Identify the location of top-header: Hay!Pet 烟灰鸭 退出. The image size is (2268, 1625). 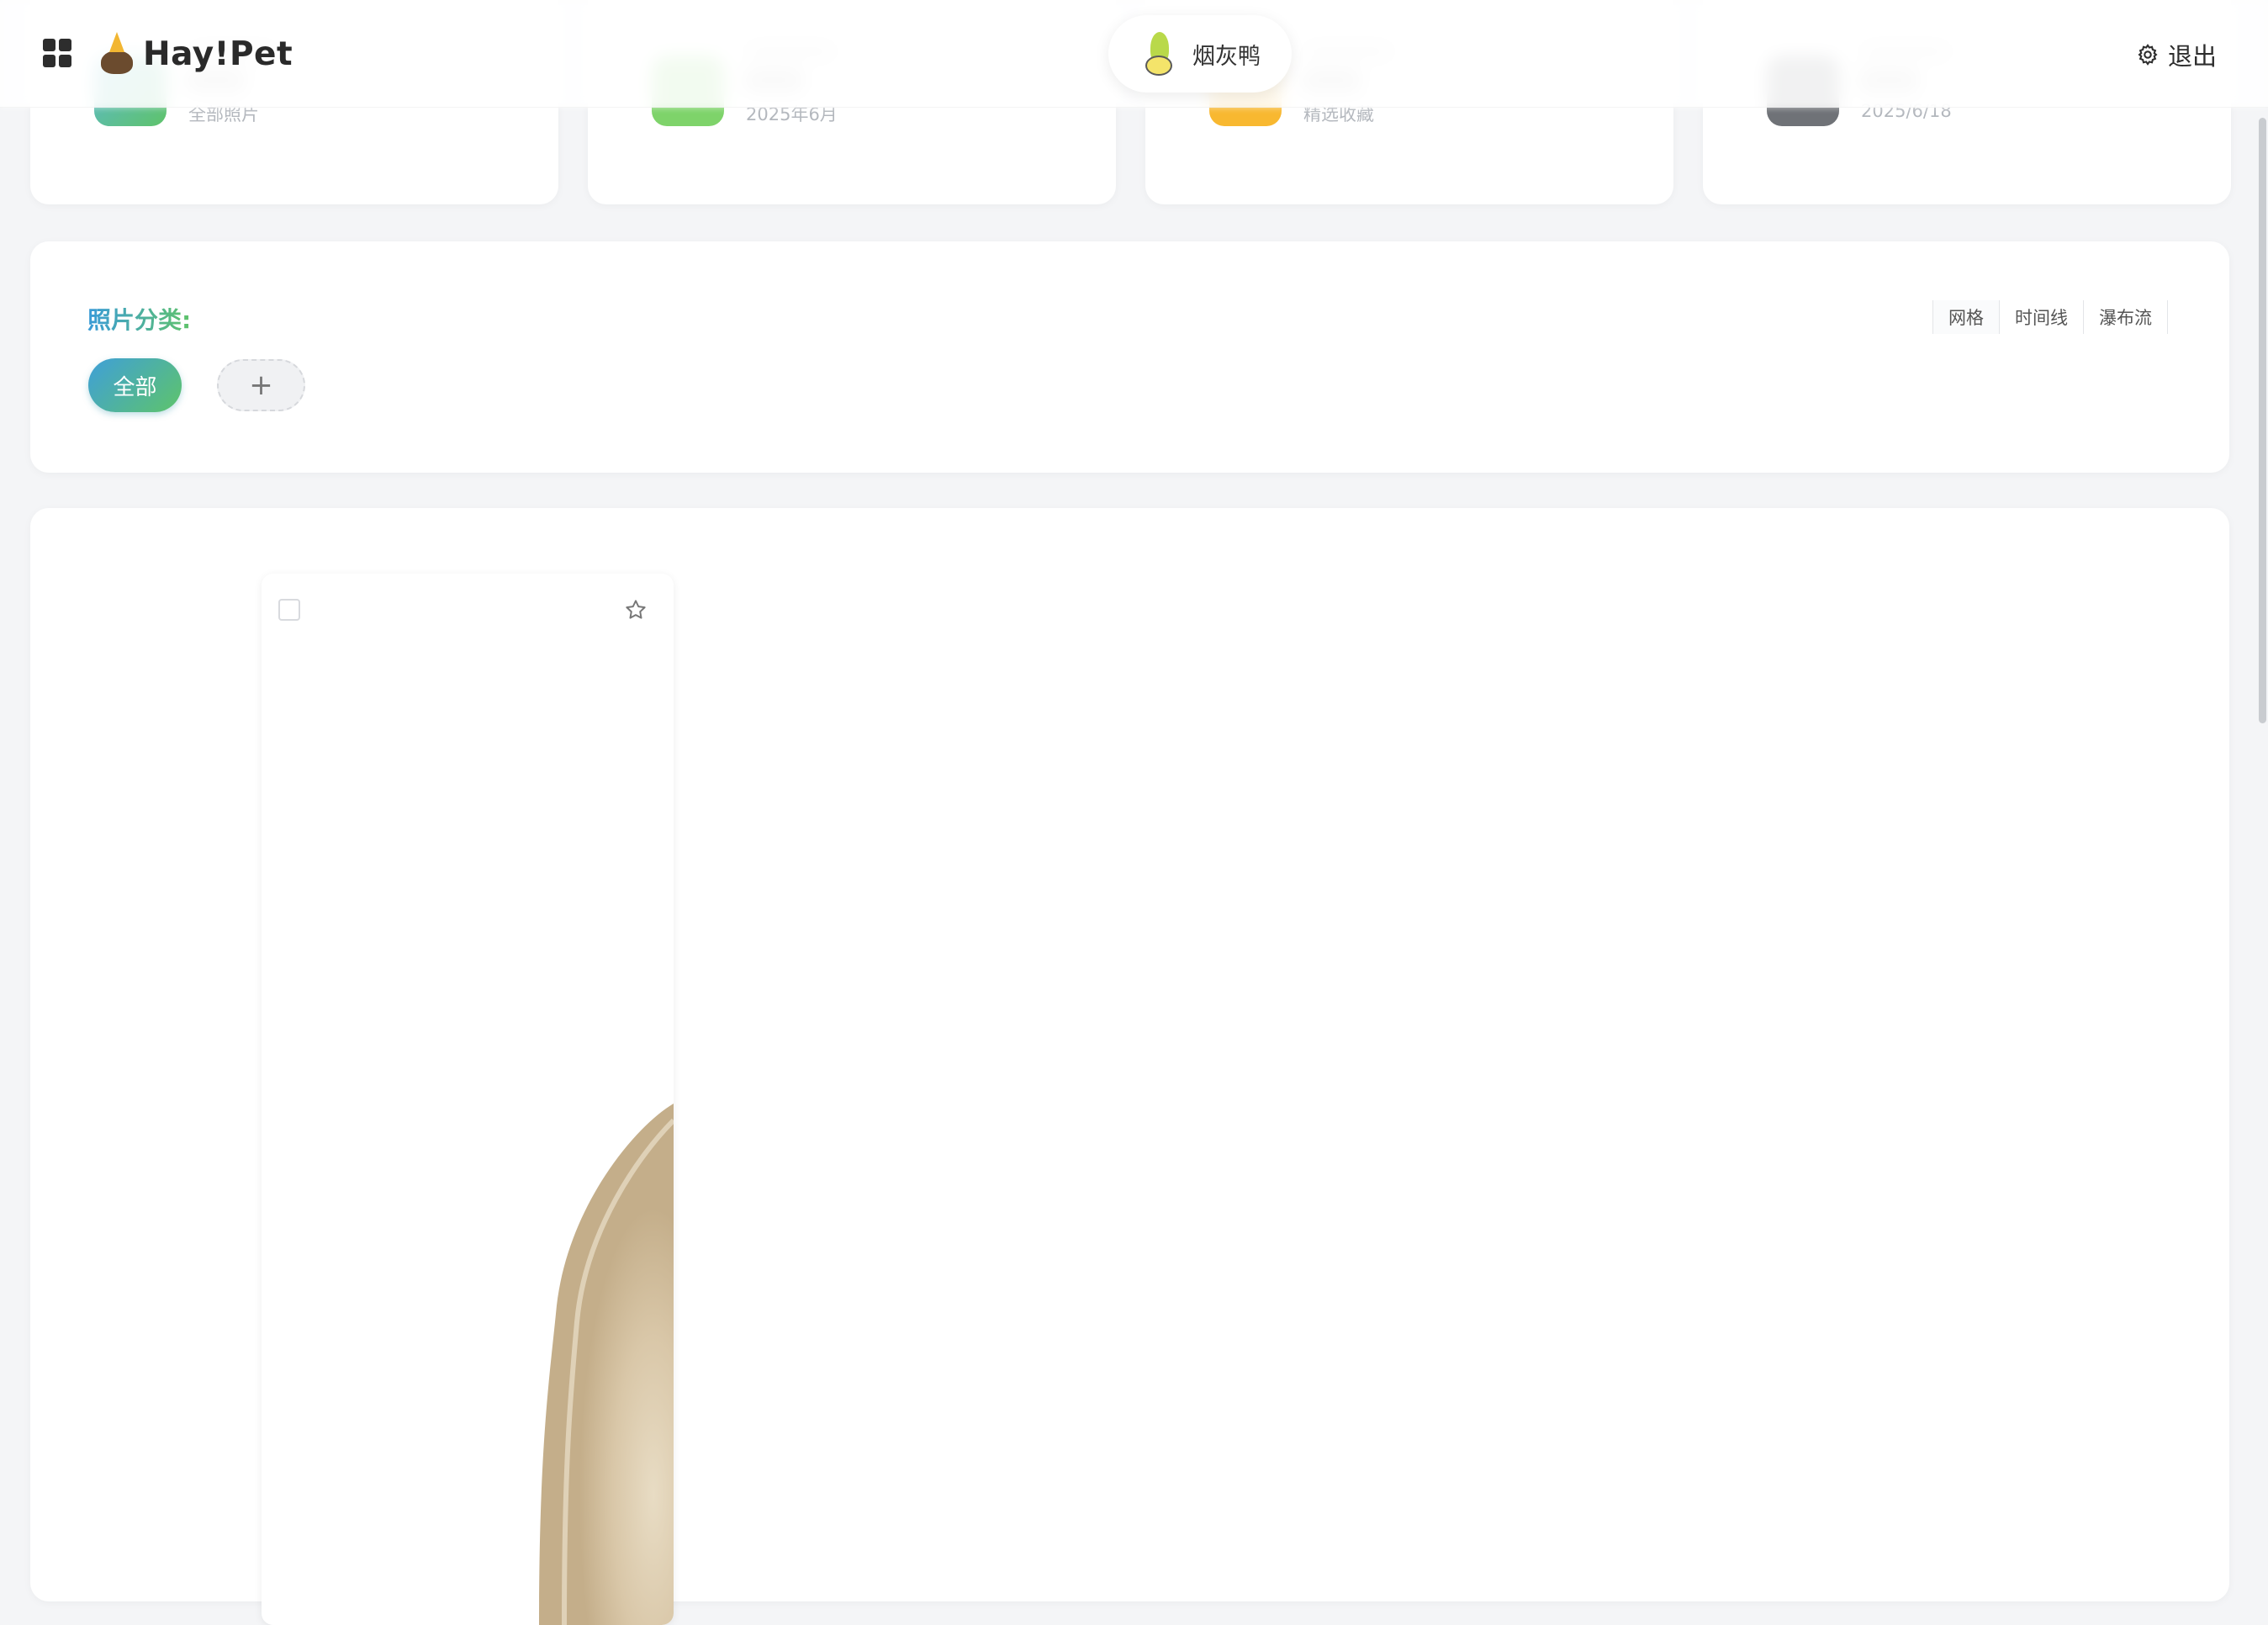
(1134, 54).